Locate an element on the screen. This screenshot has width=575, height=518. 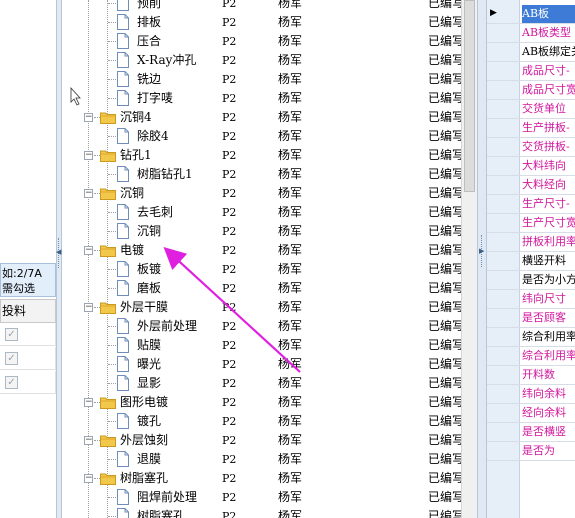
tree-item-row: 贴膜 P2 杨军 已编写 is located at coordinates (262, 345).